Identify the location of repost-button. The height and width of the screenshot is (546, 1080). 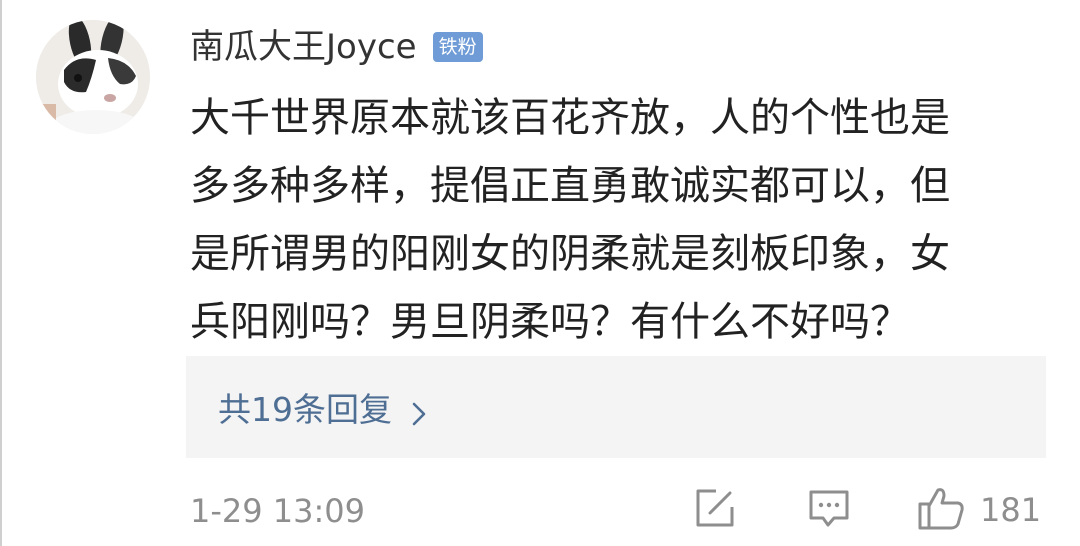
(715, 510).